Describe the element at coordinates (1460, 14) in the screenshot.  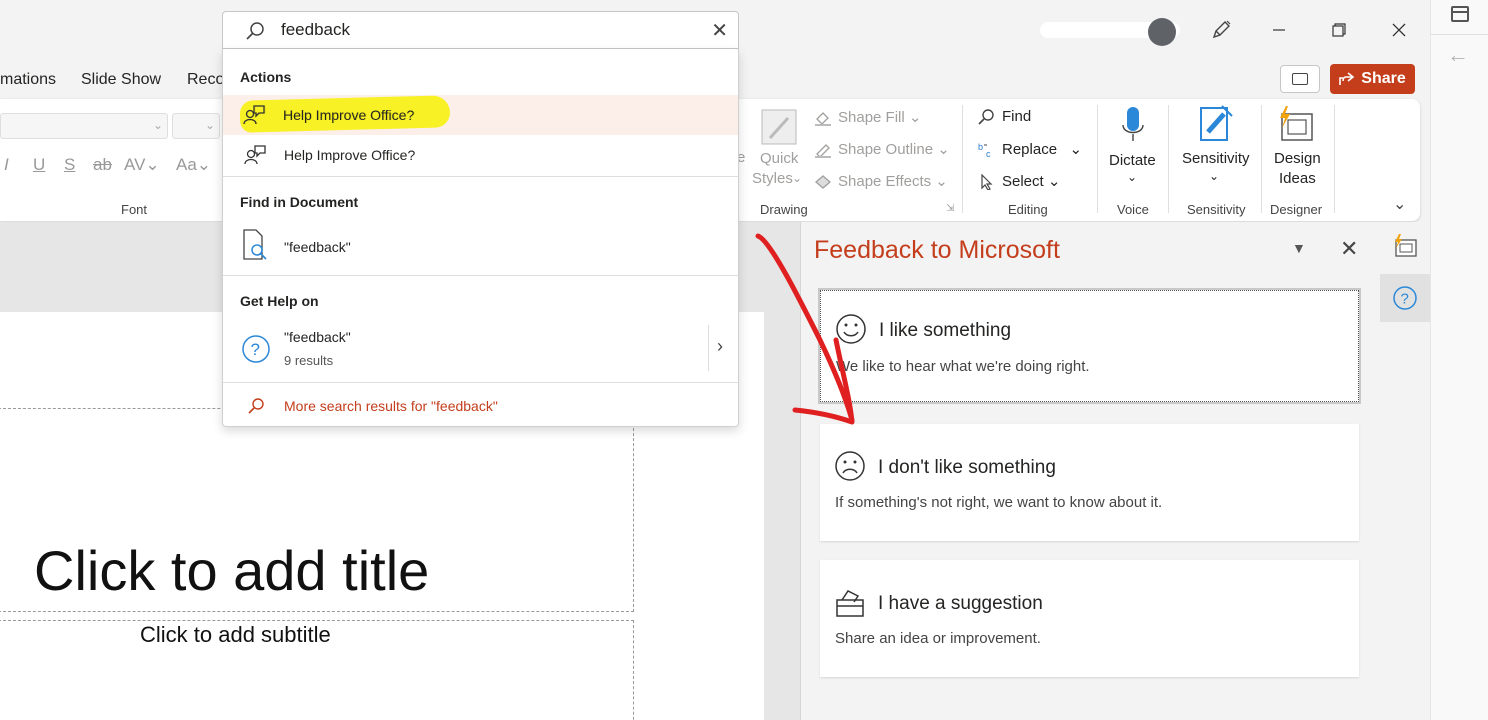
I see `window-icon` at that location.